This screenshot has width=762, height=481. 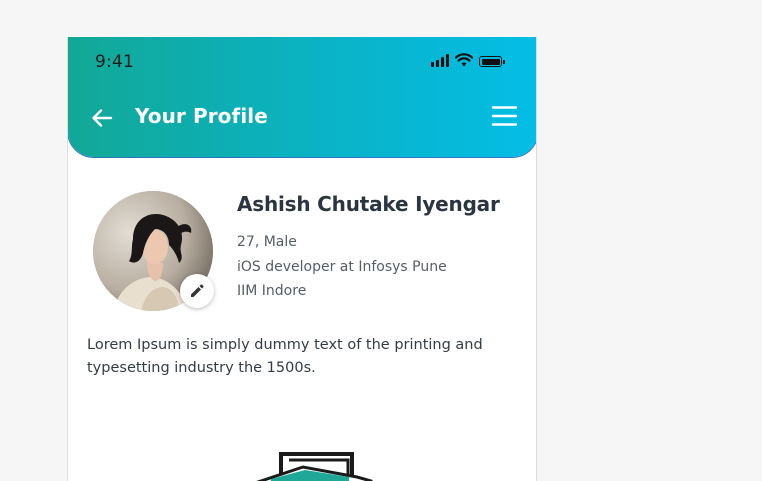 I want to click on status-icons, so click(x=468, y=60).